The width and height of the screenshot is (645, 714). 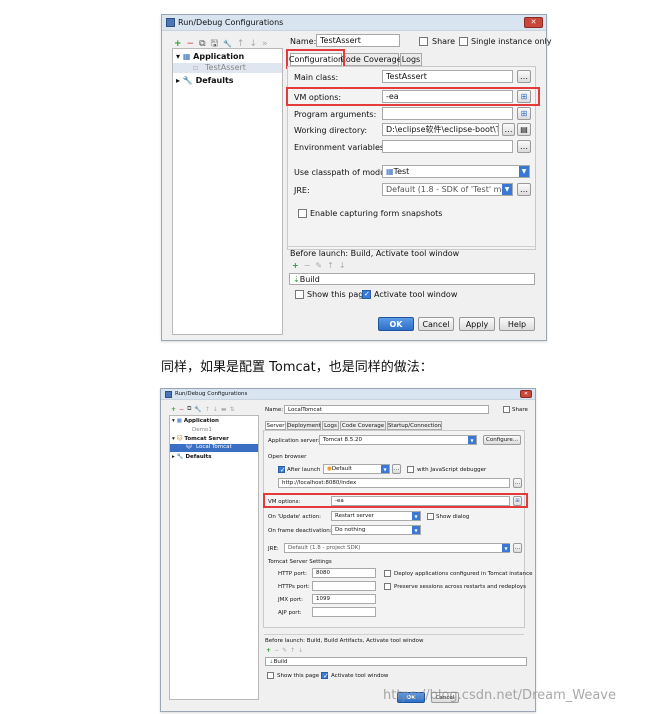 What do you see at coordinates (275, 425) in the screenshot?
I see `tab-server: Server` at bounding box center [275, 425].